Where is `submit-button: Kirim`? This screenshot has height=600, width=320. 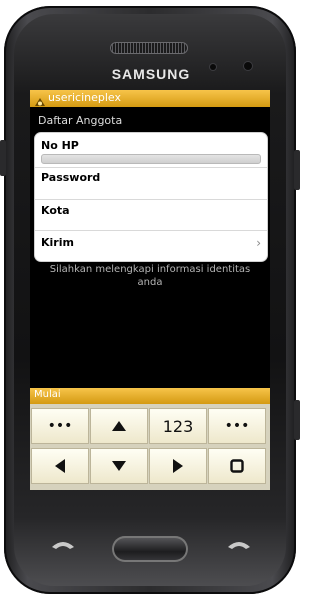 submit-button: Kirim is located at coordinates (57, 242).